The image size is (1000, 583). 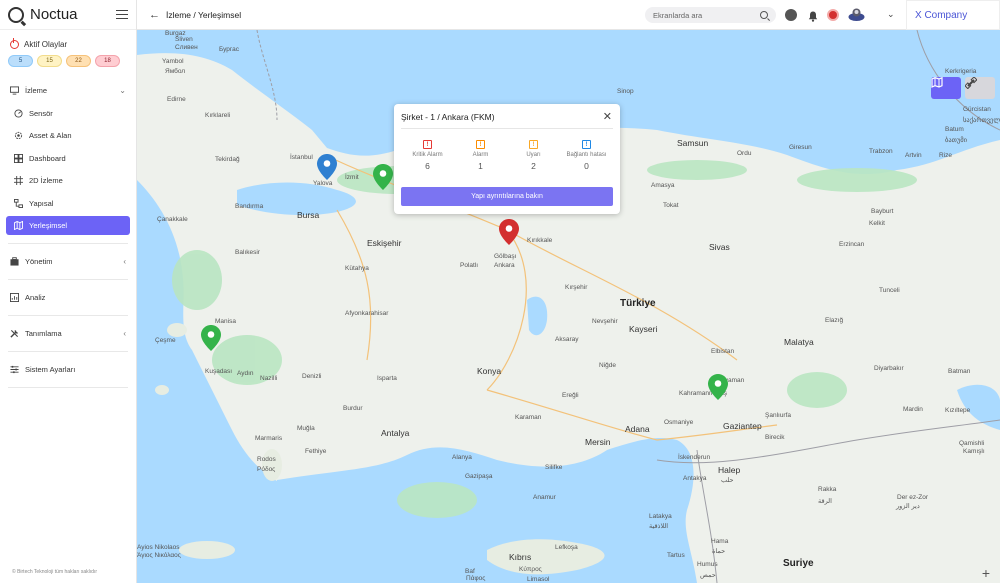 What do you see at coordinates (791, 15) in the screenshot?
I see `chat-icon` at bounding box center [791, 15].